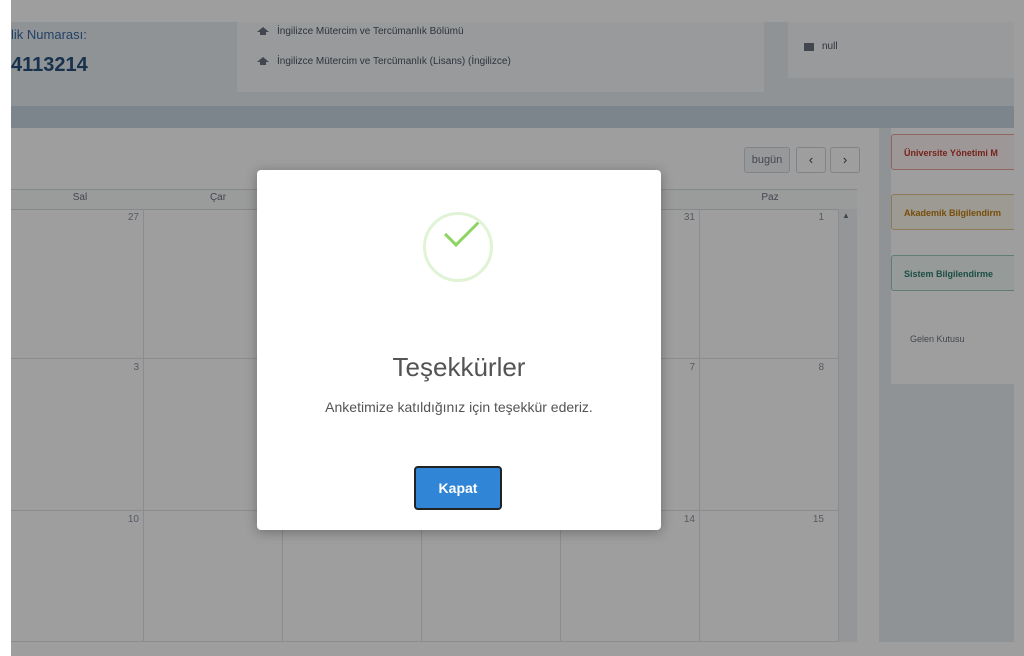 The height and width of the screenshot is (656, 1024). What do you see at coordinates (462, 229) in the screenshot?
I see `check-icon` at bounding box center [462, 229].